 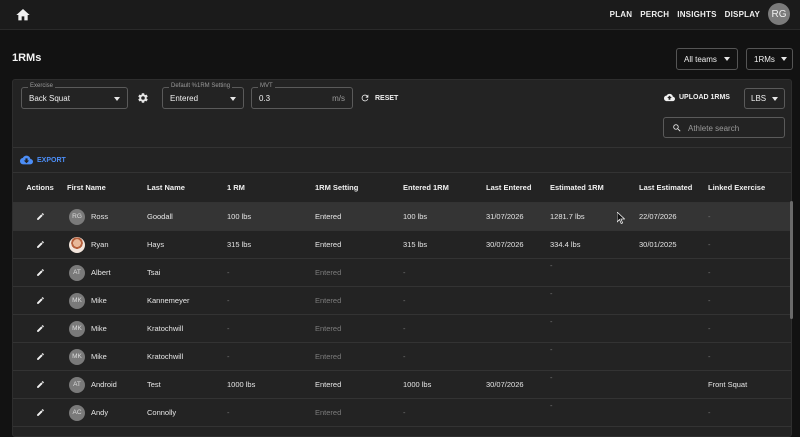 What do you see at coordinates (187, 187) in the screenshot?
I see `col-last-name: Last Name` at bounding box center [187, 187].